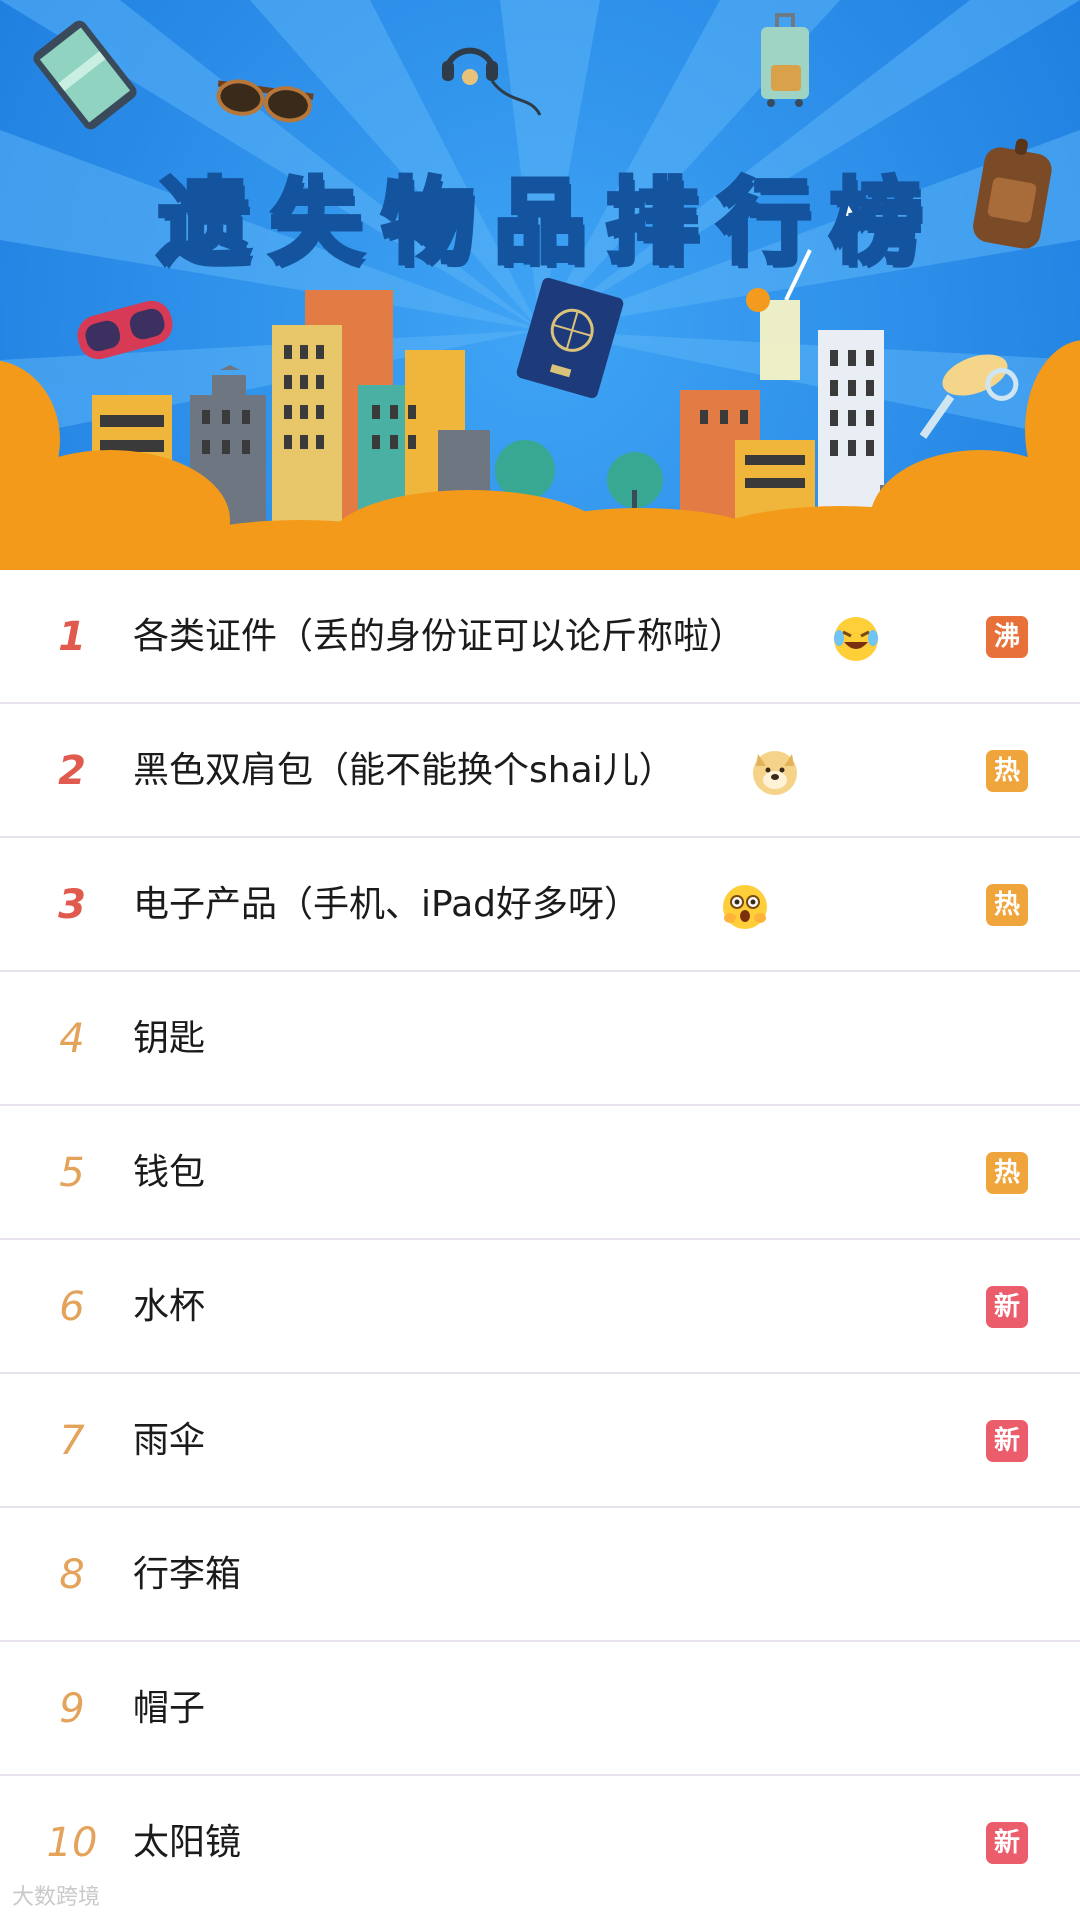  Describe the element at coordinates (856, 639) in the screenshot. I see `laughing-tears-emoji-icon` at that location.